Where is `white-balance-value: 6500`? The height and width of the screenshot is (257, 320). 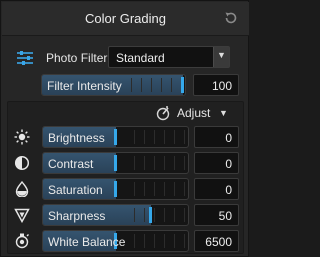 white-balance-value: 6500 is located at coordinates (216, 241).